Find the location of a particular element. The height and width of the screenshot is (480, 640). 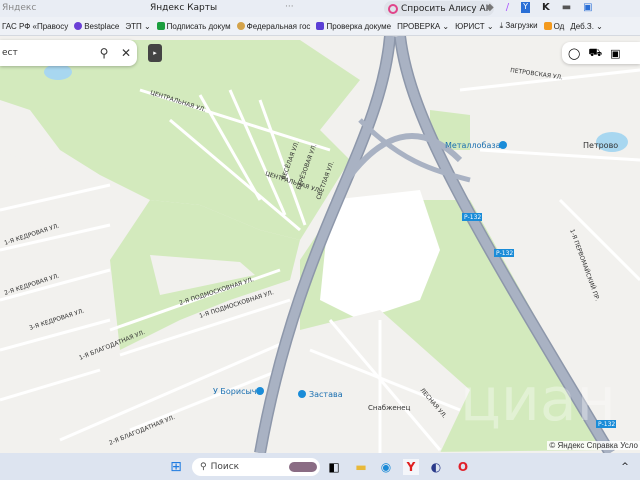

bookmark-folder-proverka: ПРОВЕРКА ⌄ is located at coordinates (423, 26).